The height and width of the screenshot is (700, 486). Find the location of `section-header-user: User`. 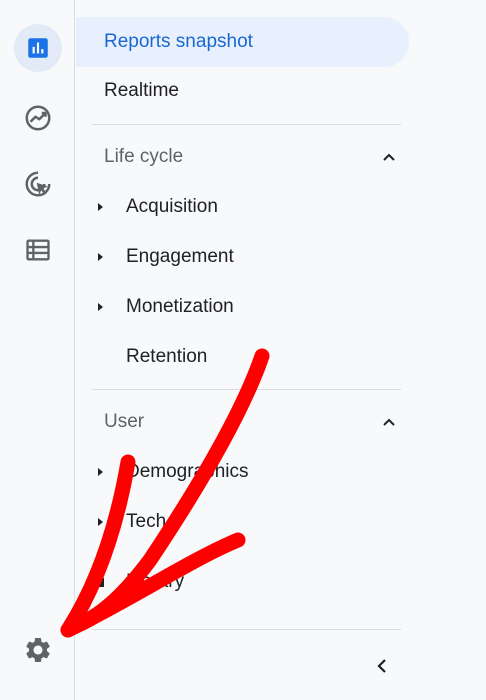

section-header-user: User is located at coordinates (252, 422).